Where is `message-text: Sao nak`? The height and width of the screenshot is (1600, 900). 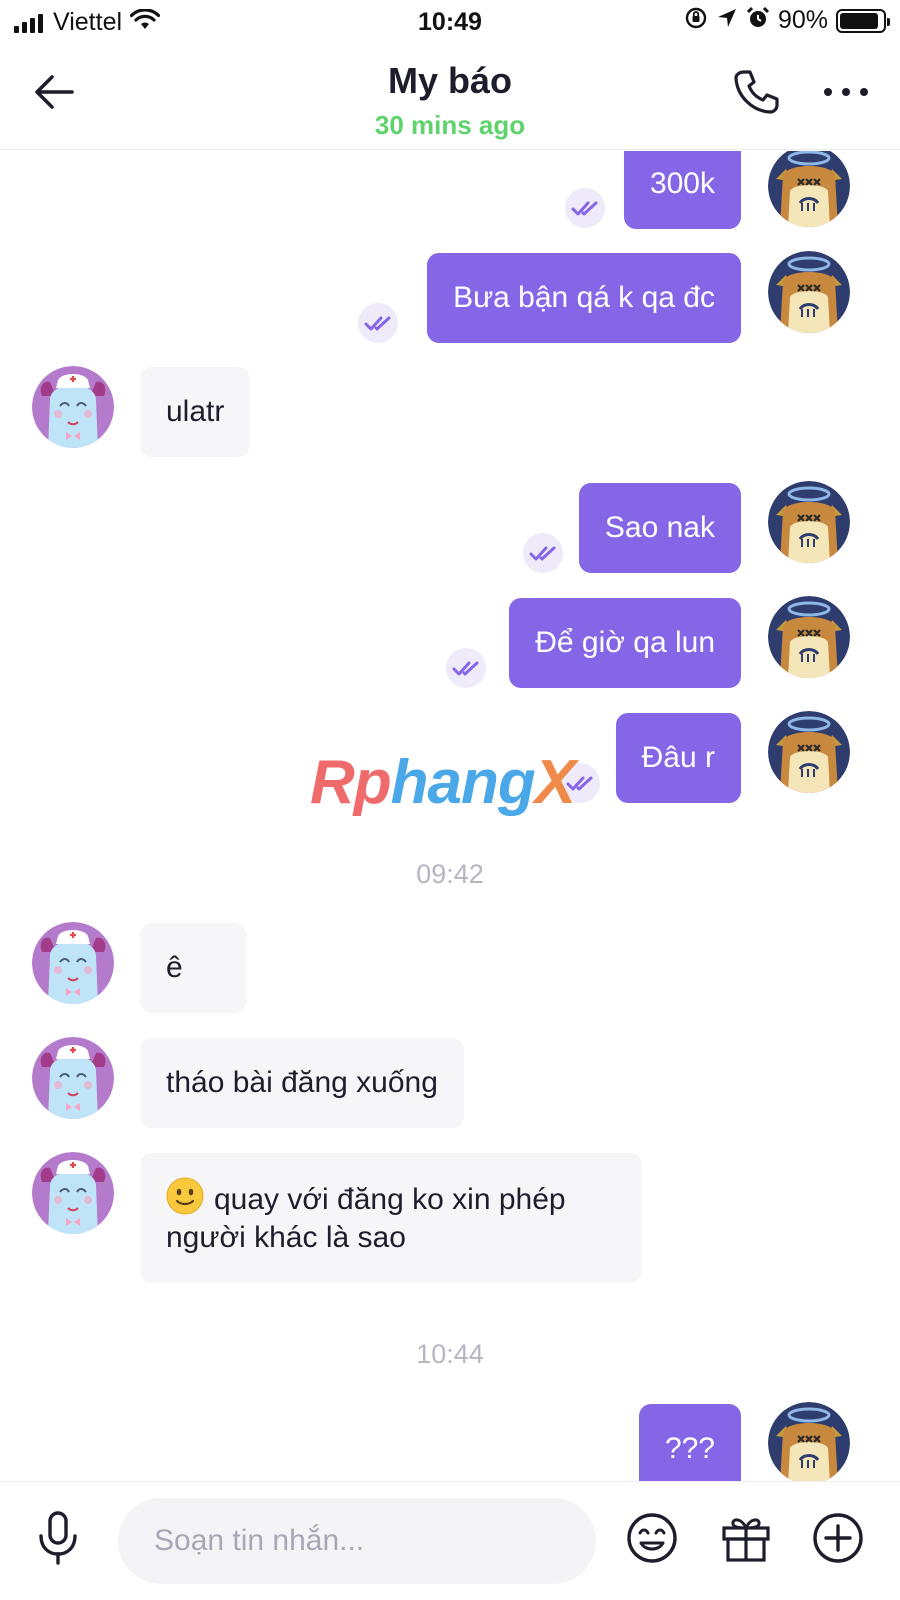
message-text: Sao nak is located at coordinates (659, 527).